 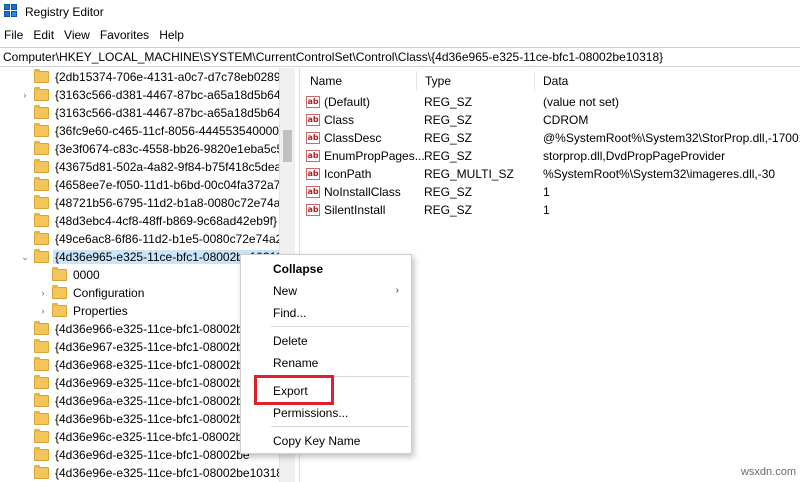 What do you see at coordinates (143, 383) in the screenshot?
I see `tree-item: {4d36e969-e325-11ce-bfc1-08002be` at bounding box center [143, 383].